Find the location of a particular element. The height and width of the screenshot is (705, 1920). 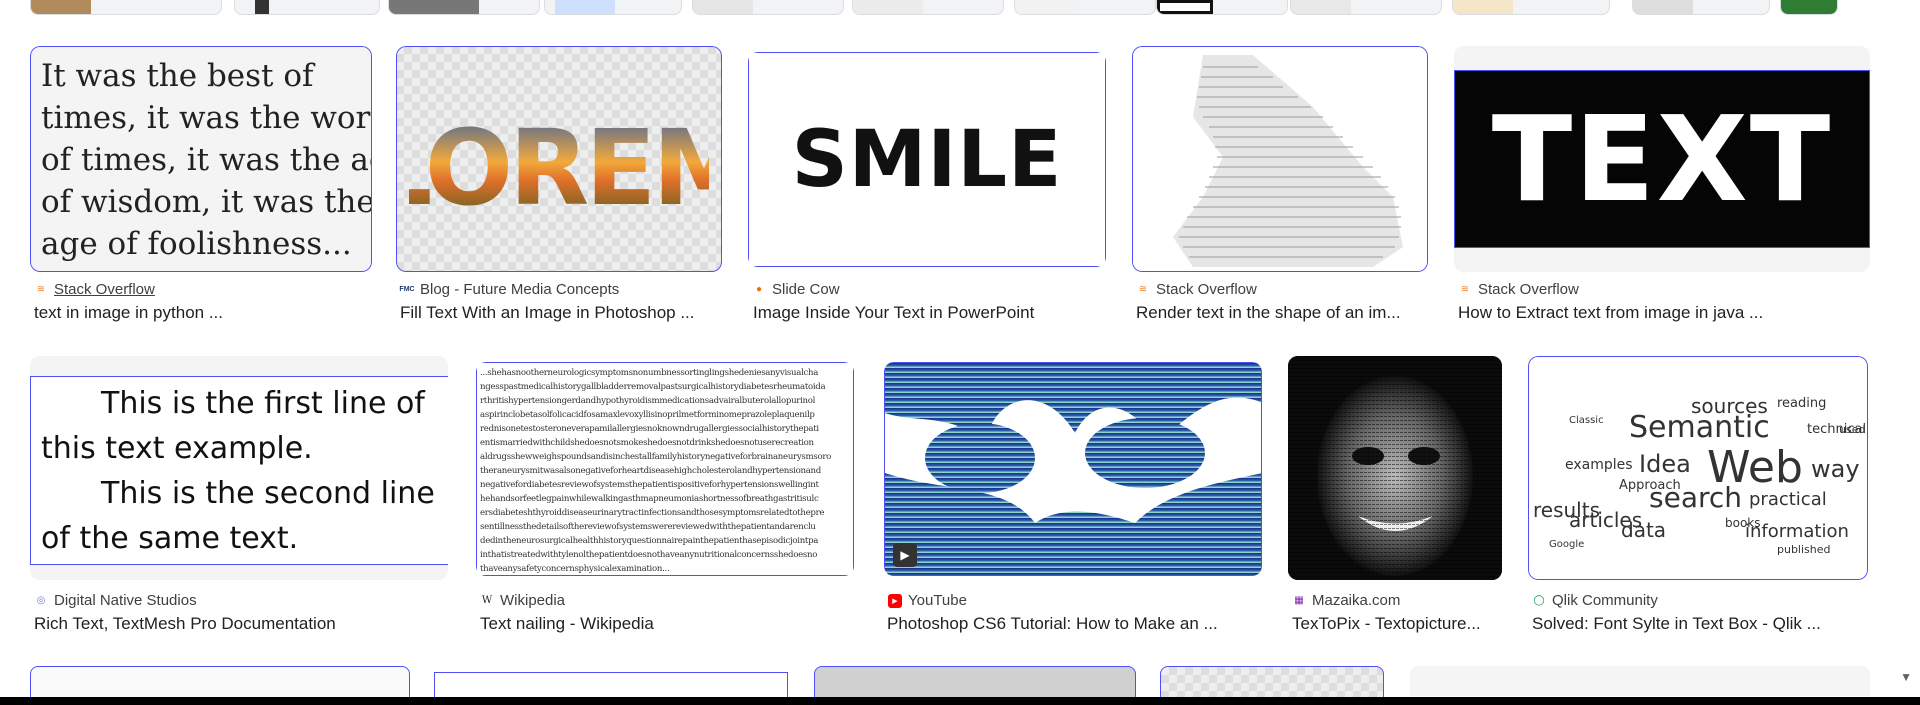

fmc-icon: FMC is located at coordinates (407, 289).